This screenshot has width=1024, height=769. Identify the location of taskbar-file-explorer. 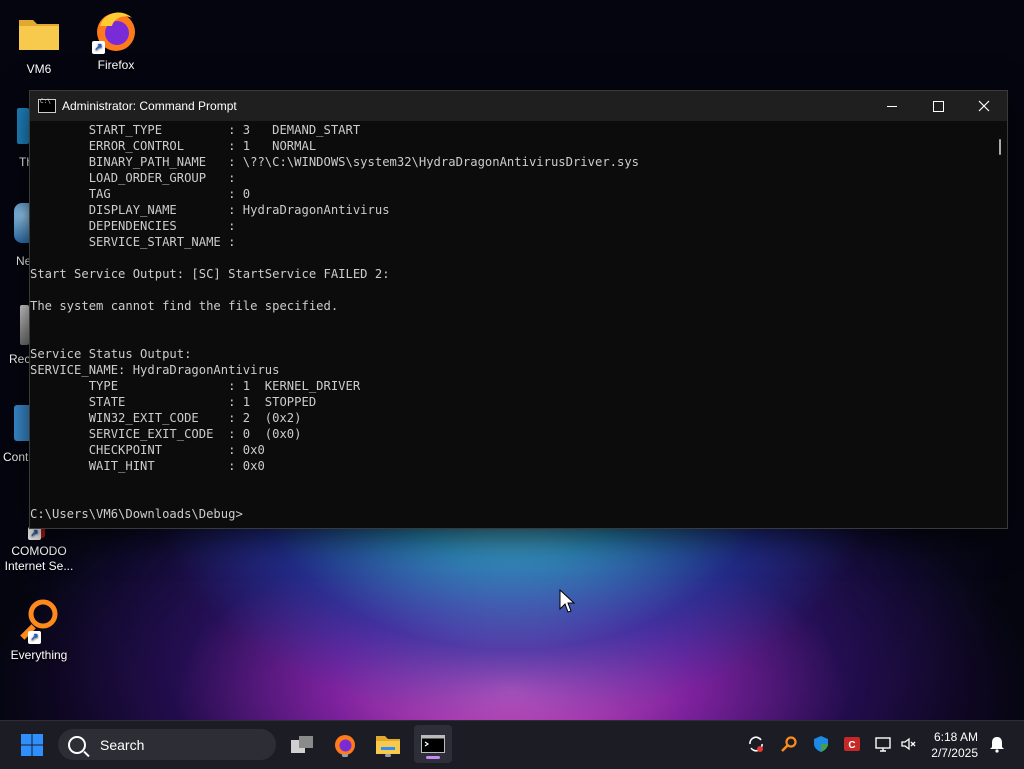
(388, 744).